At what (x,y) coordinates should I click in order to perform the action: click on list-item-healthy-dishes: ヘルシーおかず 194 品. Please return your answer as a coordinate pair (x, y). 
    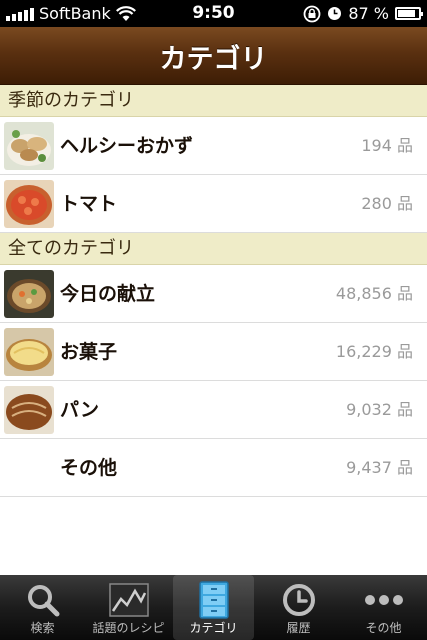
    Looking at the image, I should click on (213, 146).